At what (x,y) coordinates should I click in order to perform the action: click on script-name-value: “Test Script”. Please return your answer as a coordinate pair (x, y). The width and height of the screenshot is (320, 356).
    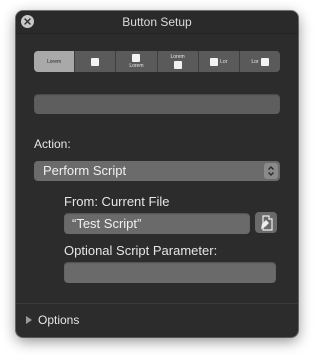
    Looking at the image, I should click on (107, 223).